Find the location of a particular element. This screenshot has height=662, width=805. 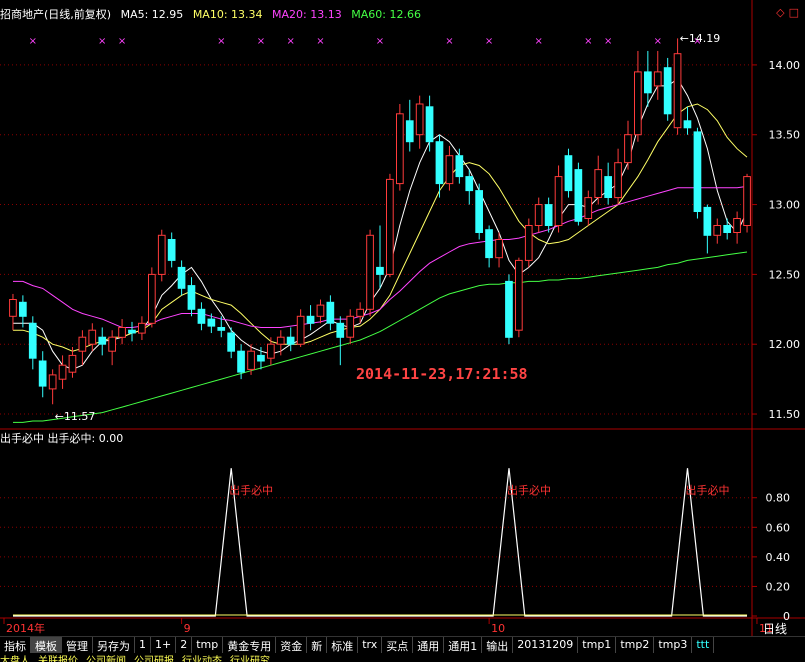

timestamp-watermark: 2014-11-23,17:21:58 is located at coordinates (442, 374).